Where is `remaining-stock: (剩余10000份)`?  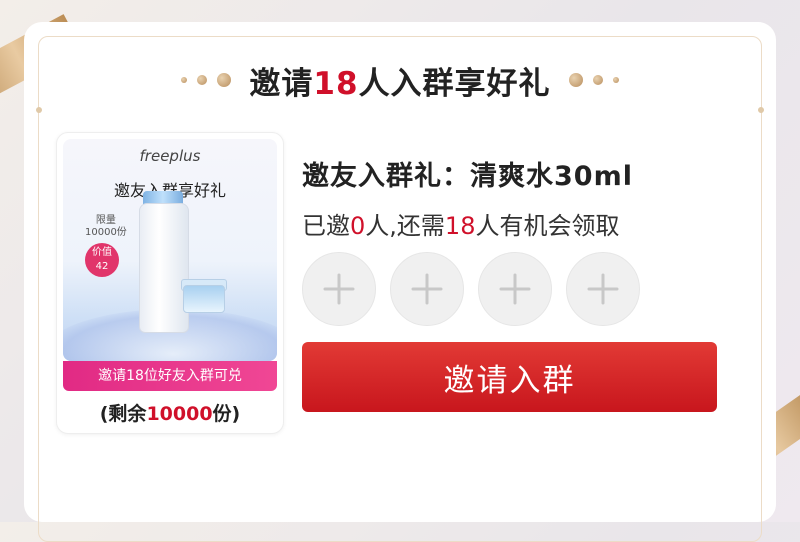
remaining-stock: (剩余10000份) is located at coordinates (170, 414).